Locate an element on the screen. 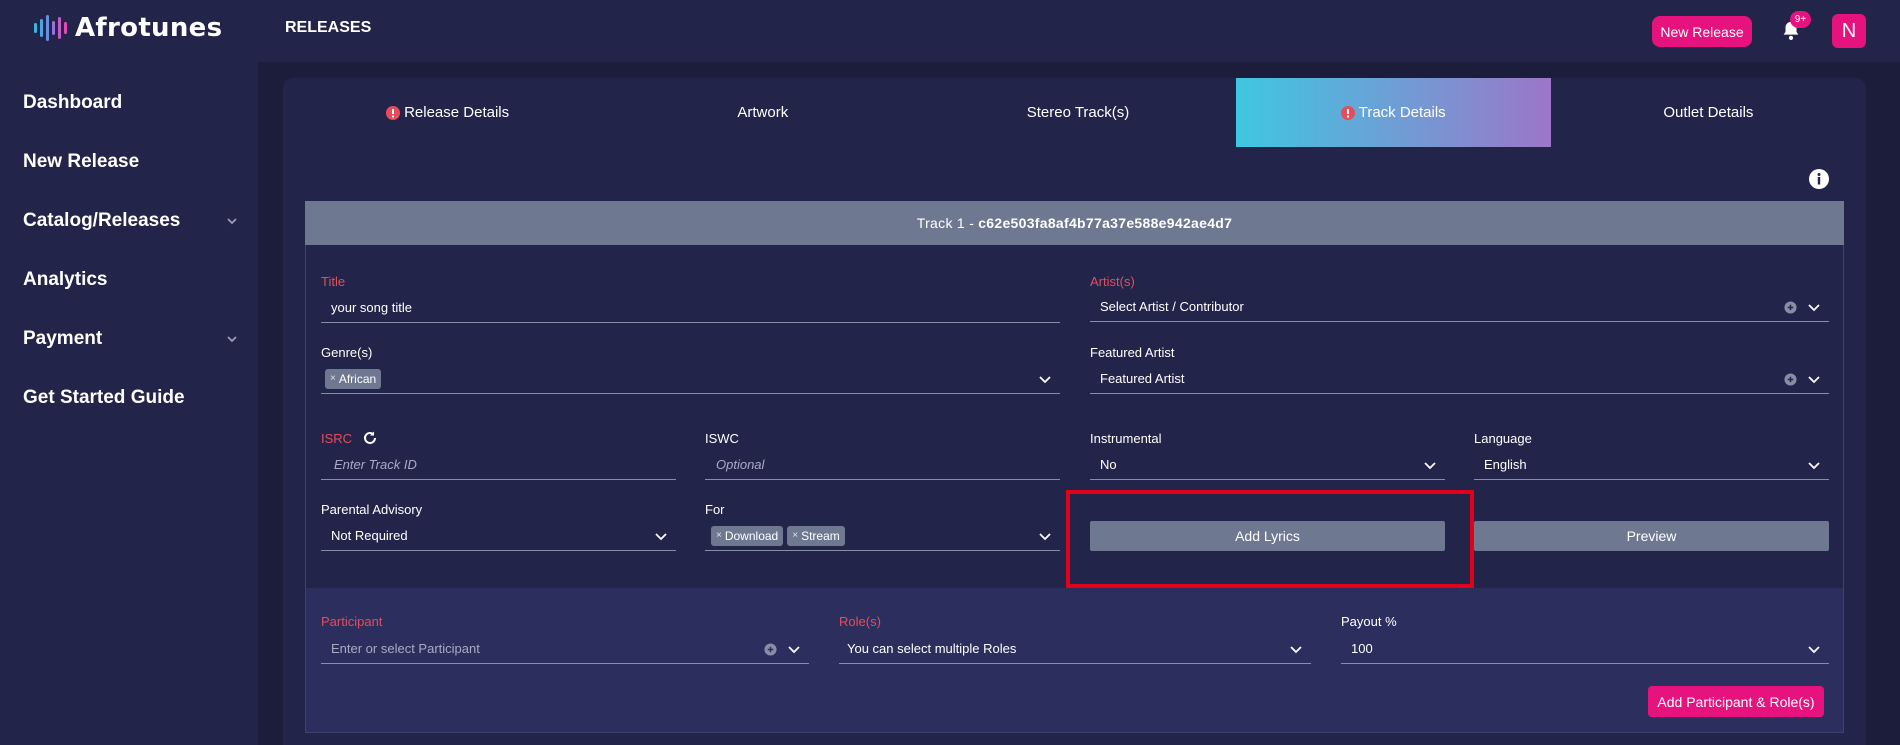 Image resolution: width=1900 pixels, height=745 pixels. sidebar-item-dashboard: Dashboard is located at coordinates (130, 103).